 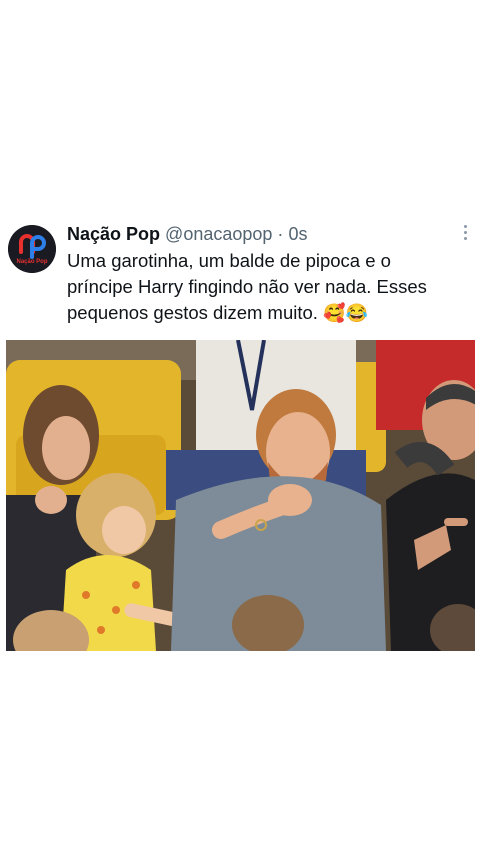 I want to click on tweet-header: Nação Pop @onacaopop · 0s, so click(x=187, y=234).